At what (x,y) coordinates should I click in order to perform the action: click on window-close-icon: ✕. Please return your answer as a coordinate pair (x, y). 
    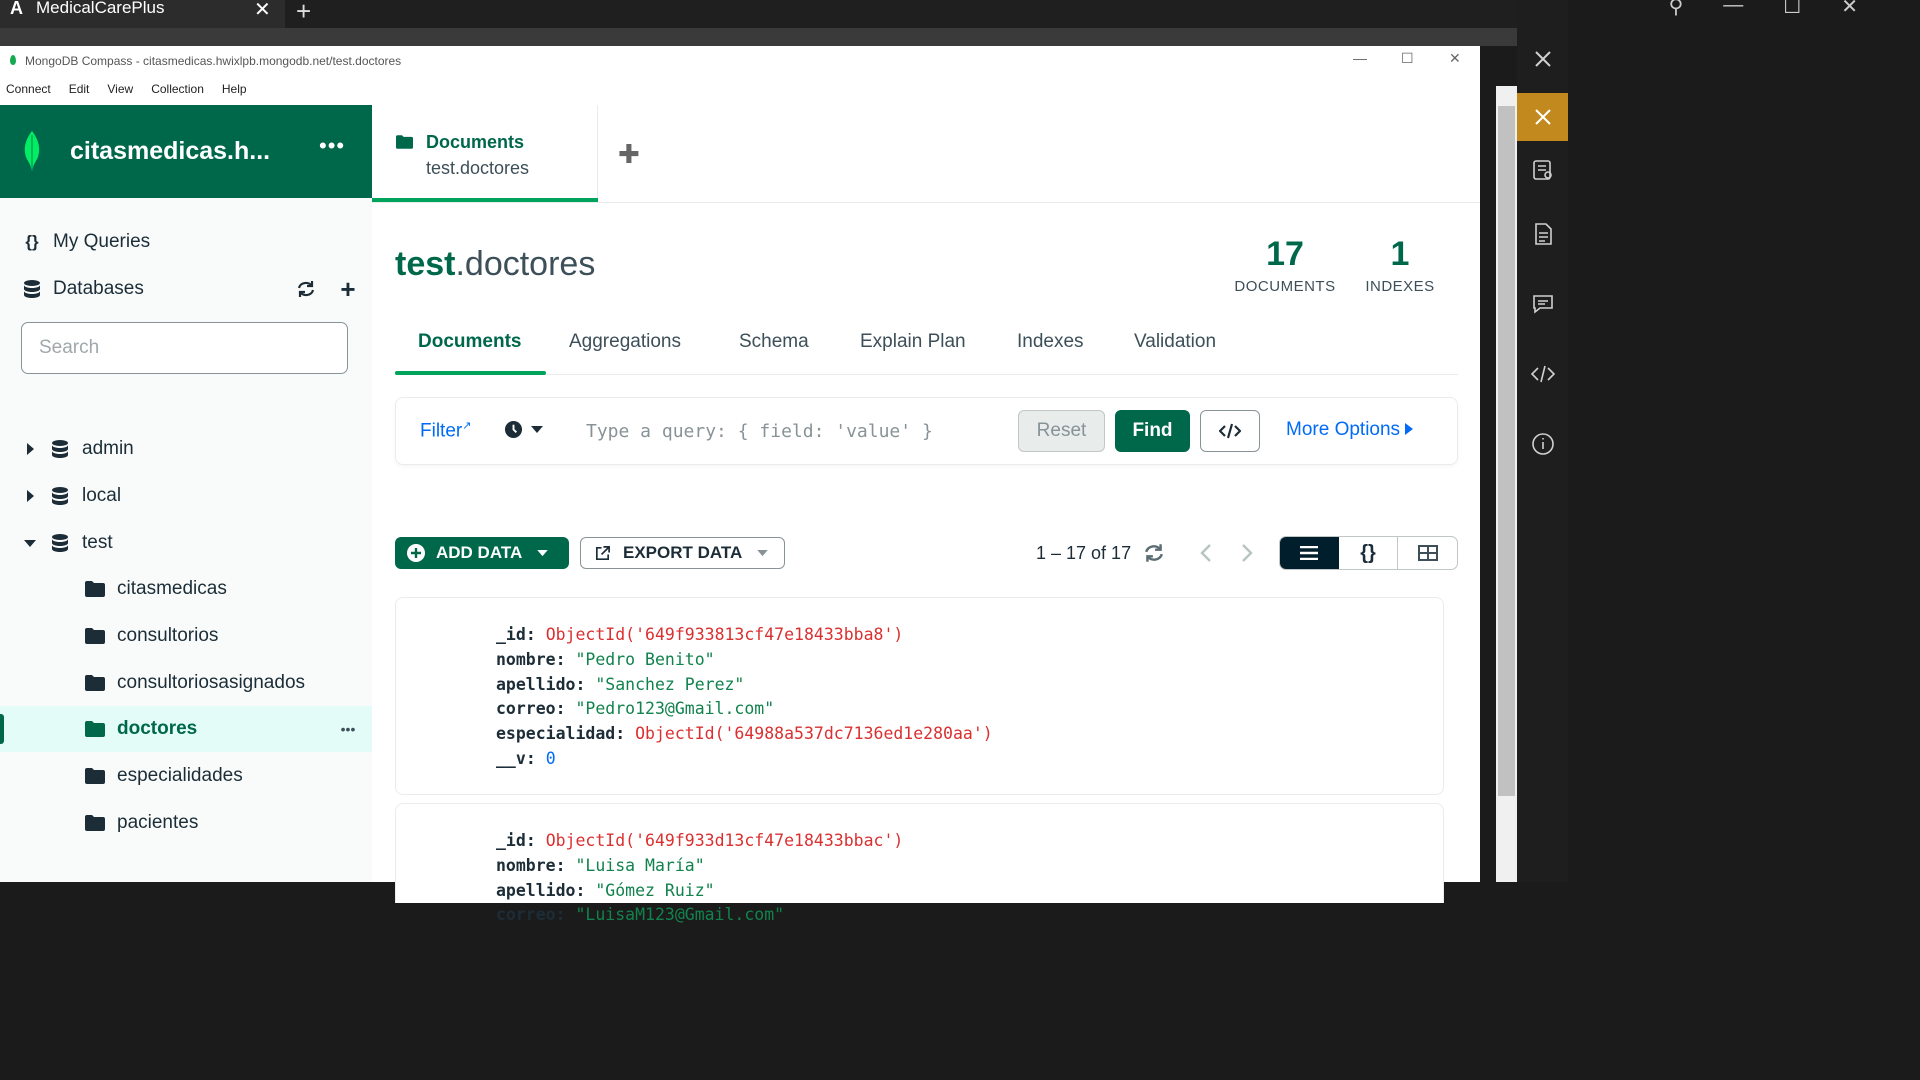
    Looking at the image, I should click on (1455, 58).